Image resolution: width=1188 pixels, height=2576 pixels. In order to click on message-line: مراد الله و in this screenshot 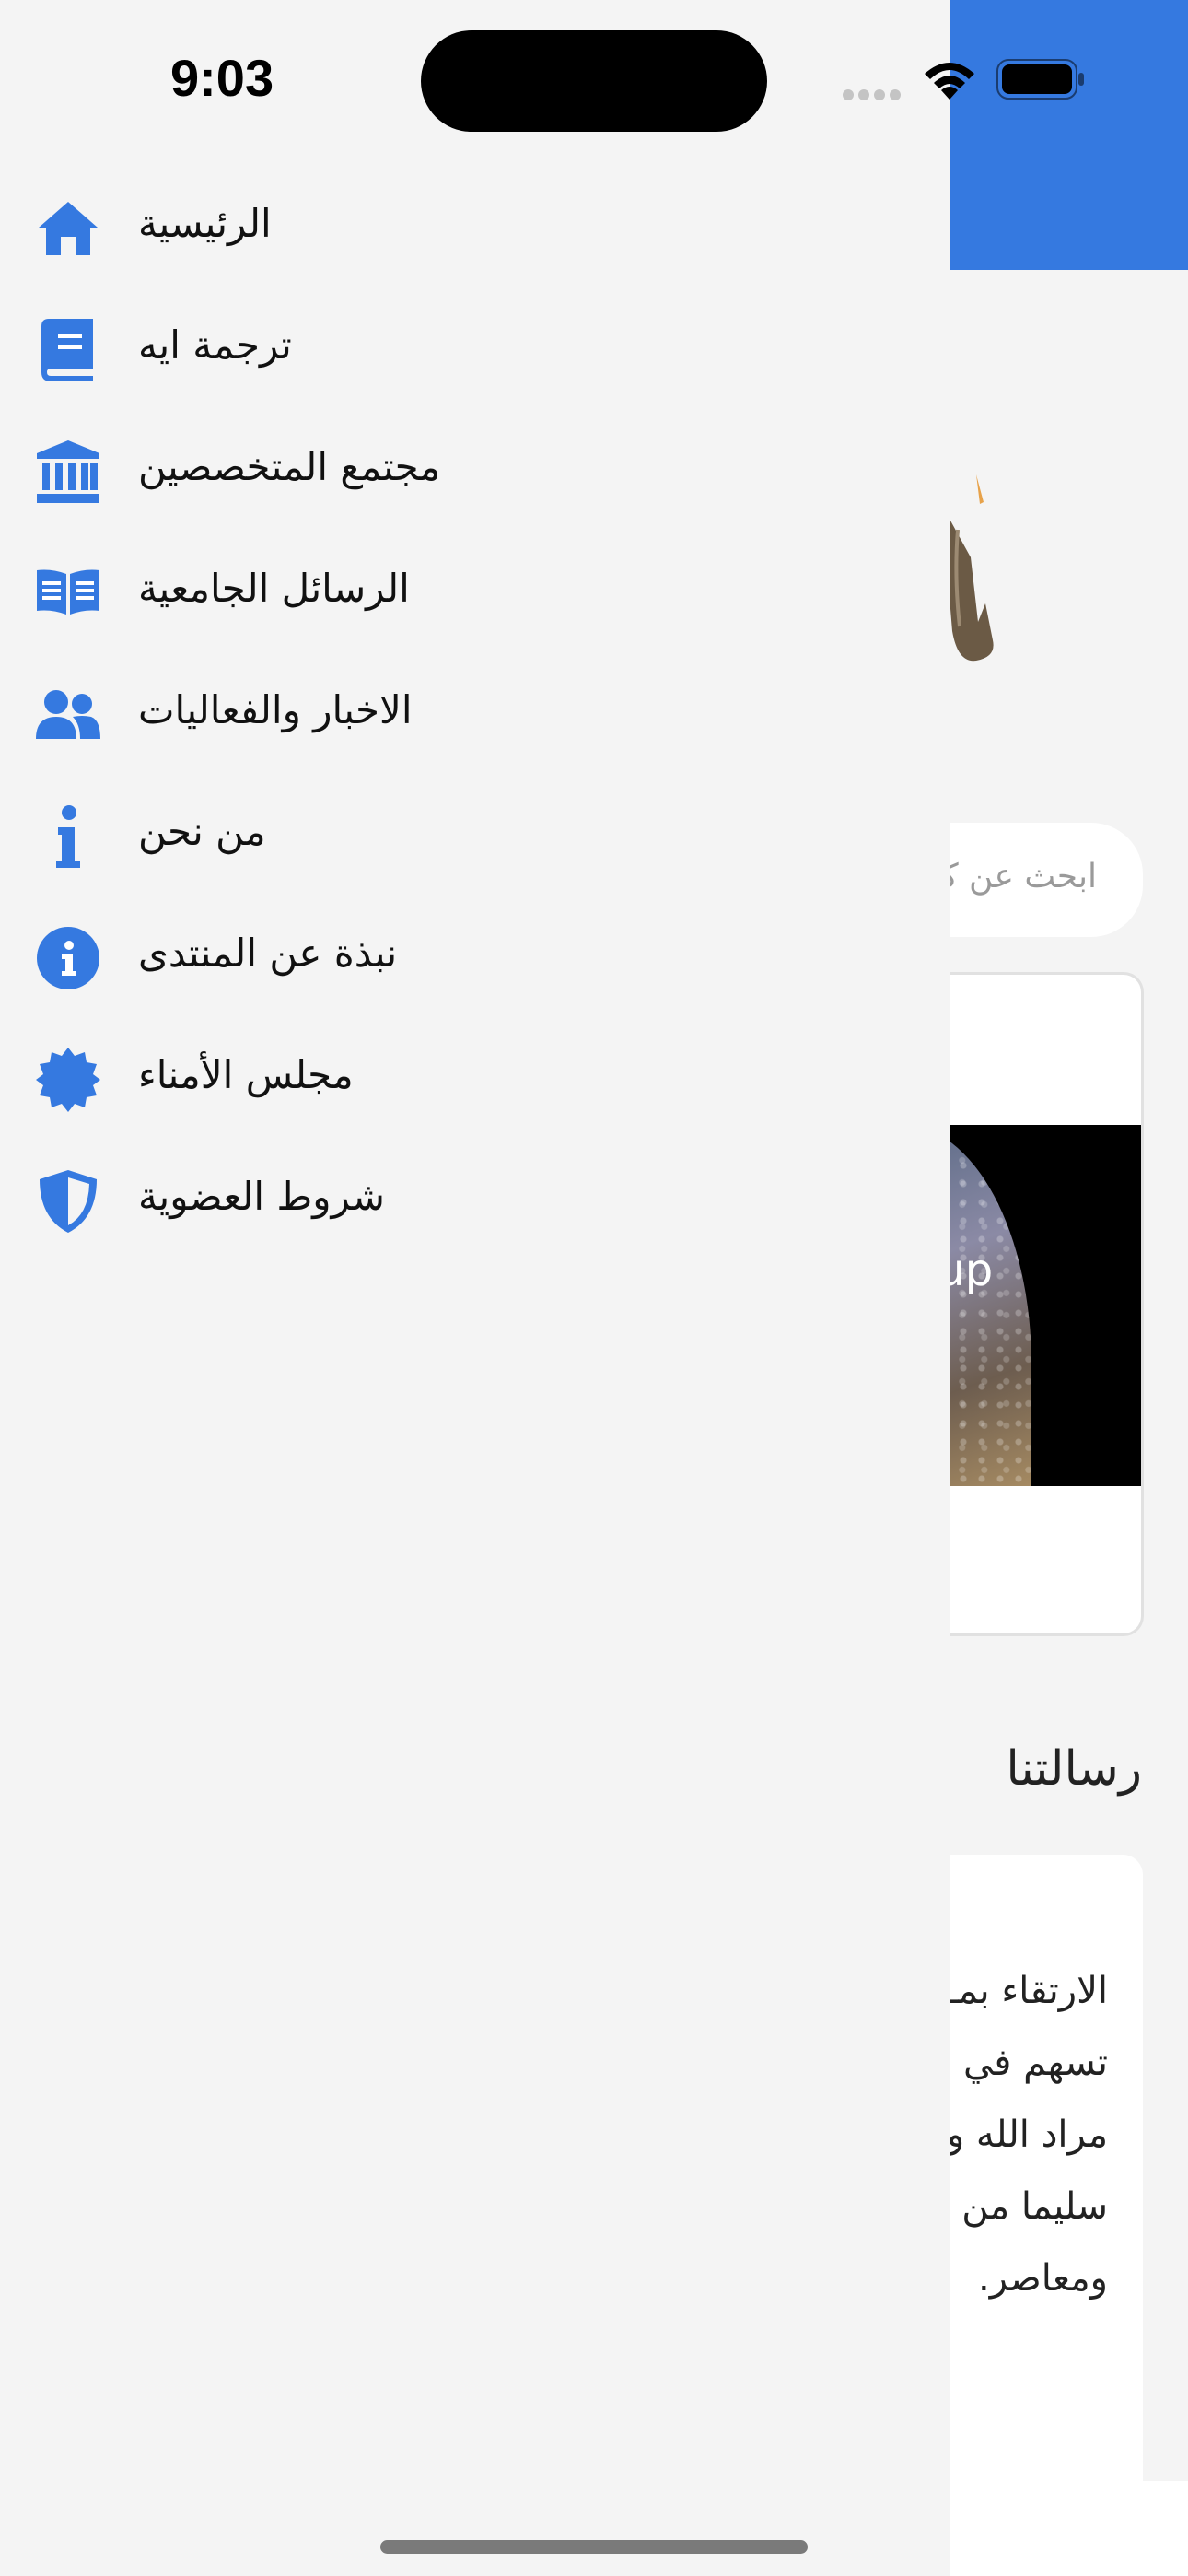, I will do `click(1027, 2134)`.